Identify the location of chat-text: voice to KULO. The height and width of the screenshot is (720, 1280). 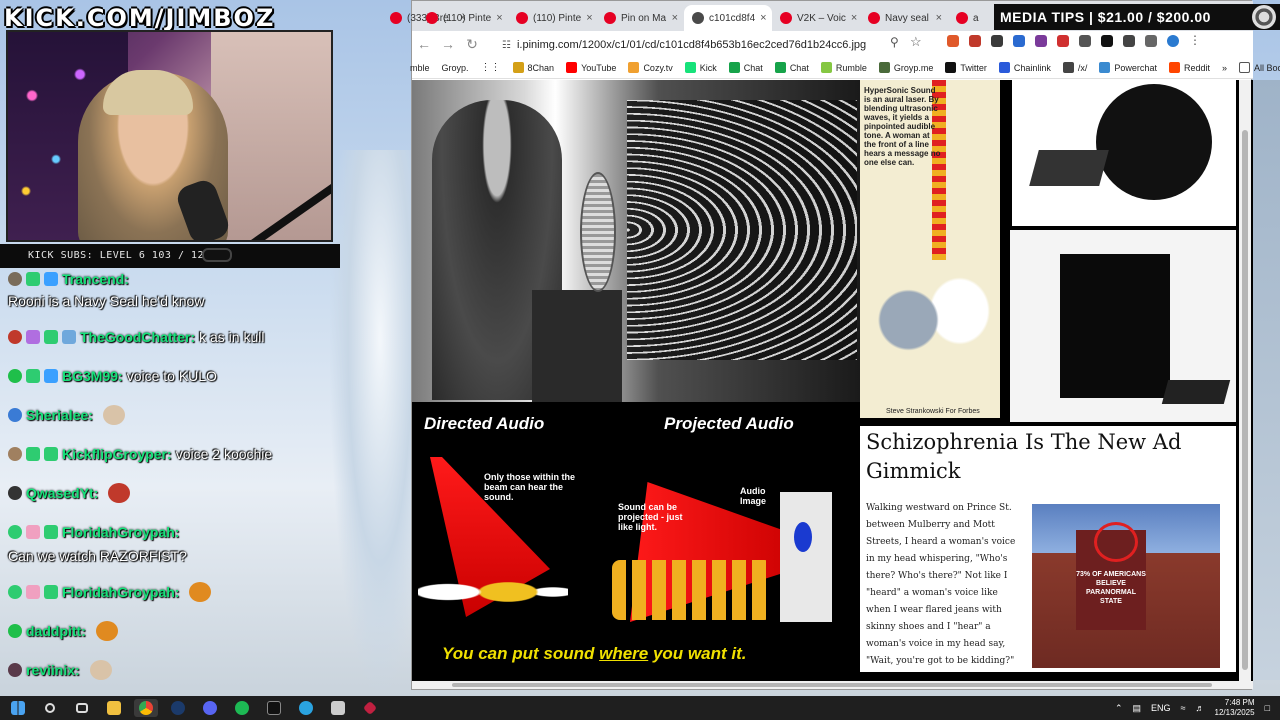
(171, 376).